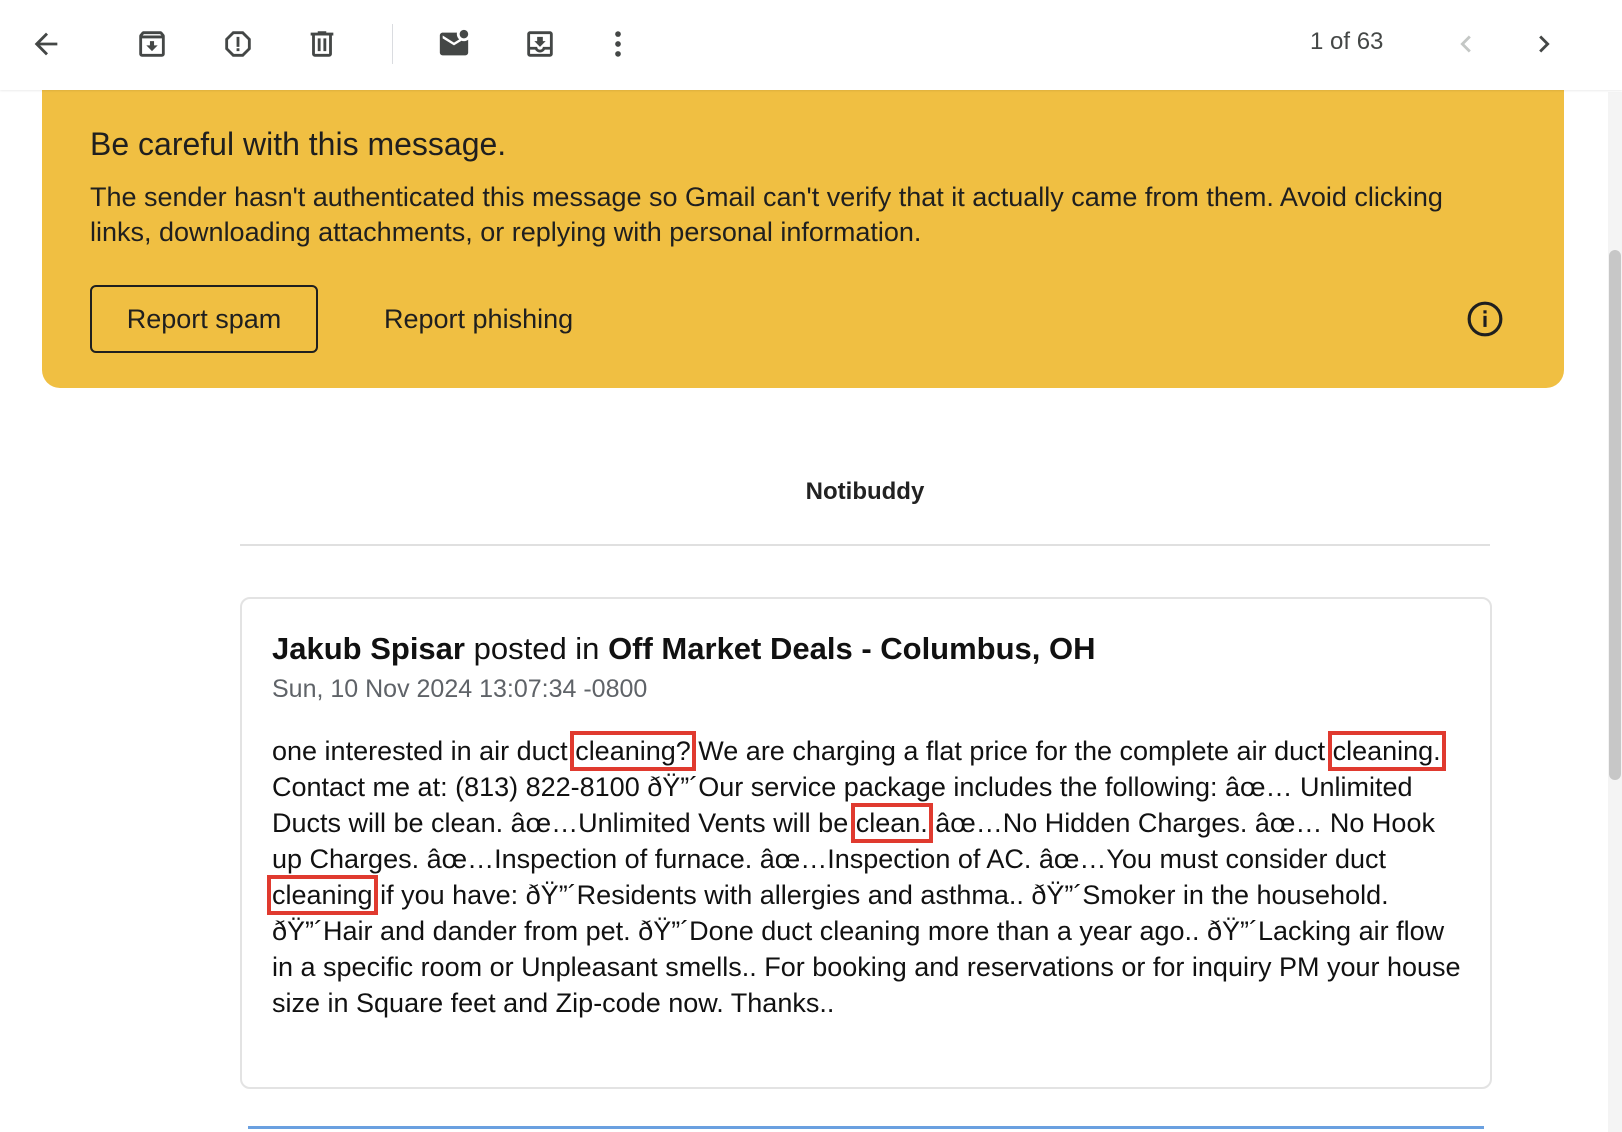  What do you see at coordinates (865, 545) in the screenshot?
I see `header-divider` at bounding box center [865, 545].